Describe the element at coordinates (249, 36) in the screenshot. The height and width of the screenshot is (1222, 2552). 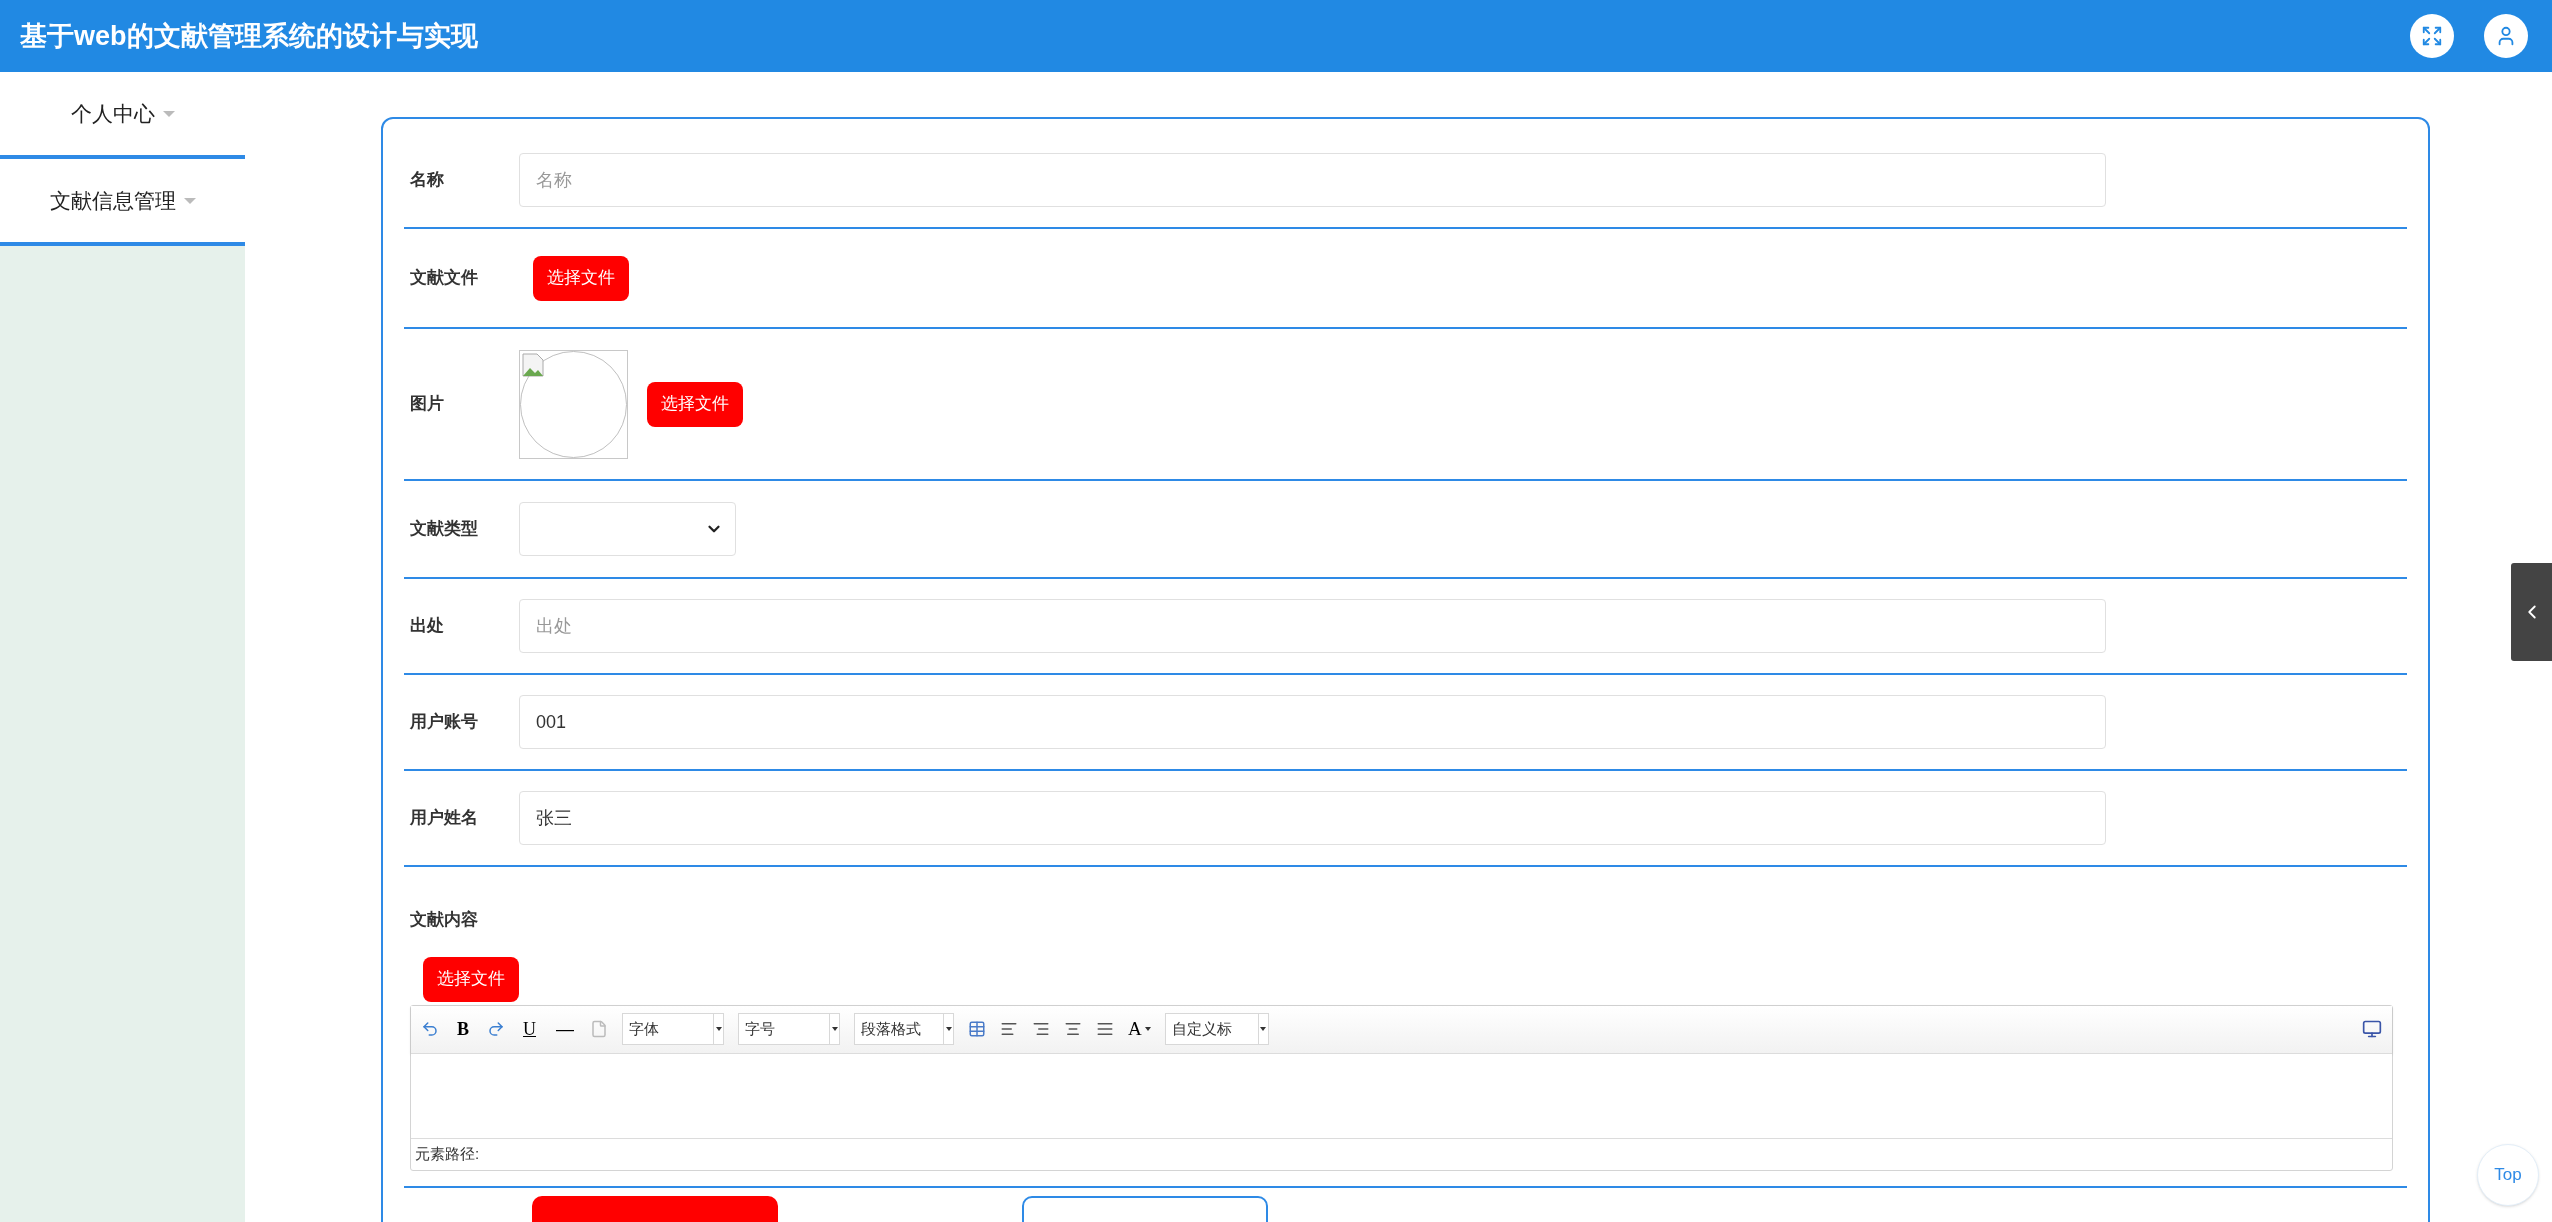
I see `app-title: 基于web的文献管理系统的设计与实现` at that location.